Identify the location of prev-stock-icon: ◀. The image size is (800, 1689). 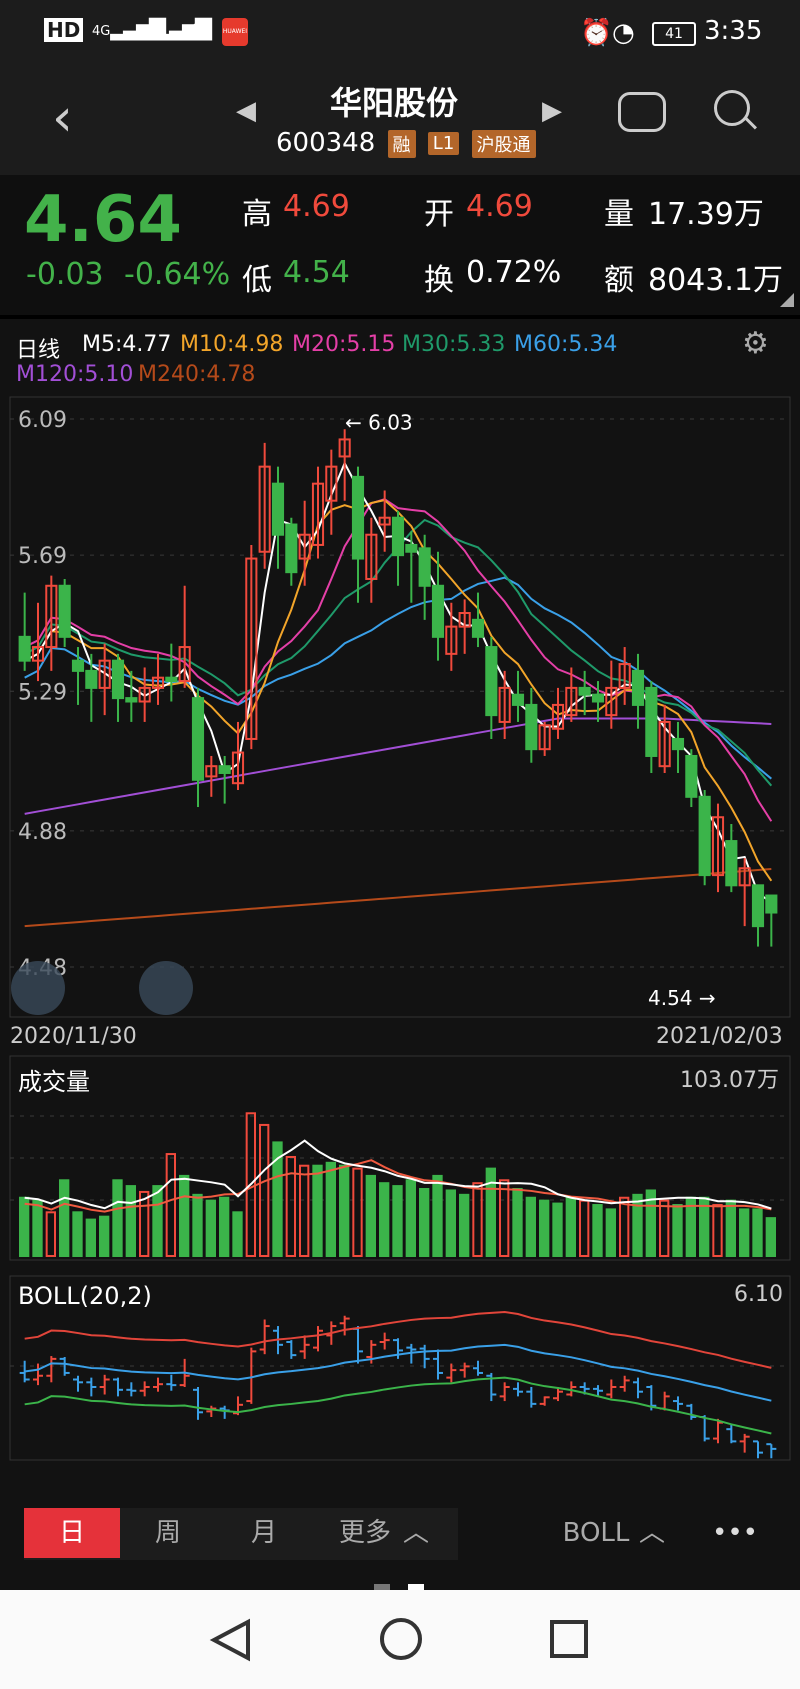
(246, 111).